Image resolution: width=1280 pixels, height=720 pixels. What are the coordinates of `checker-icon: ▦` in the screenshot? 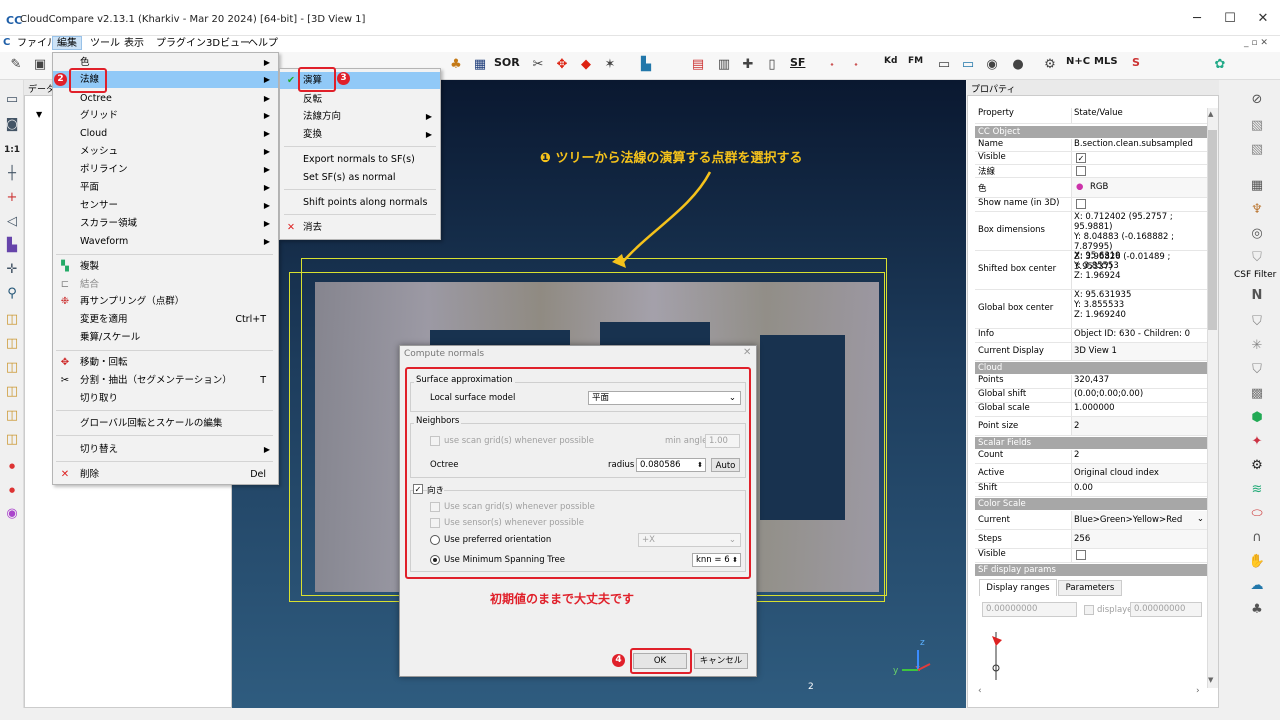 It's located at (480, 65).